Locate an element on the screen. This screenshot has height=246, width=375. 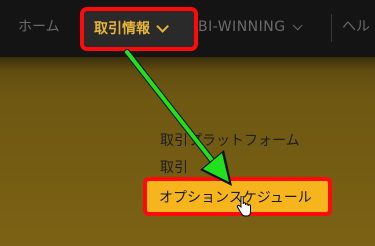
dropdown-item-trade: 取引 is located at coordinates (174, 167).